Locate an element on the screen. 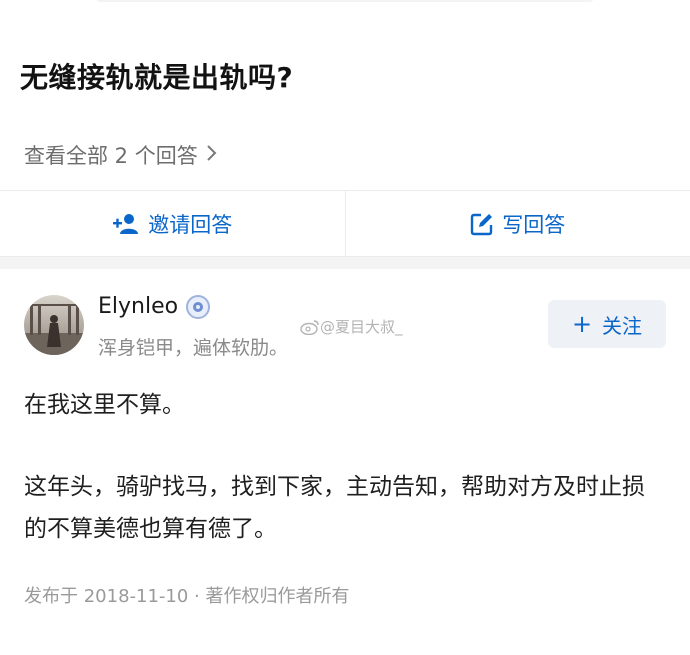 Image resolution: width=690 pixels, height=655 pixels. avatar is located at coordinates (54, 325).